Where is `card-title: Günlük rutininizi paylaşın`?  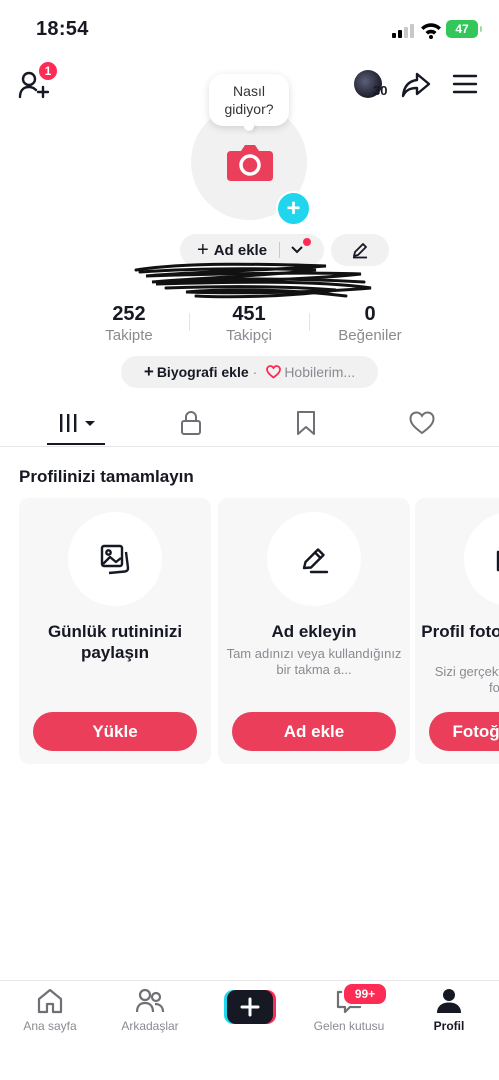
card-title: Günlük rutininizi paylaşın is located at coordinates (115, 642).